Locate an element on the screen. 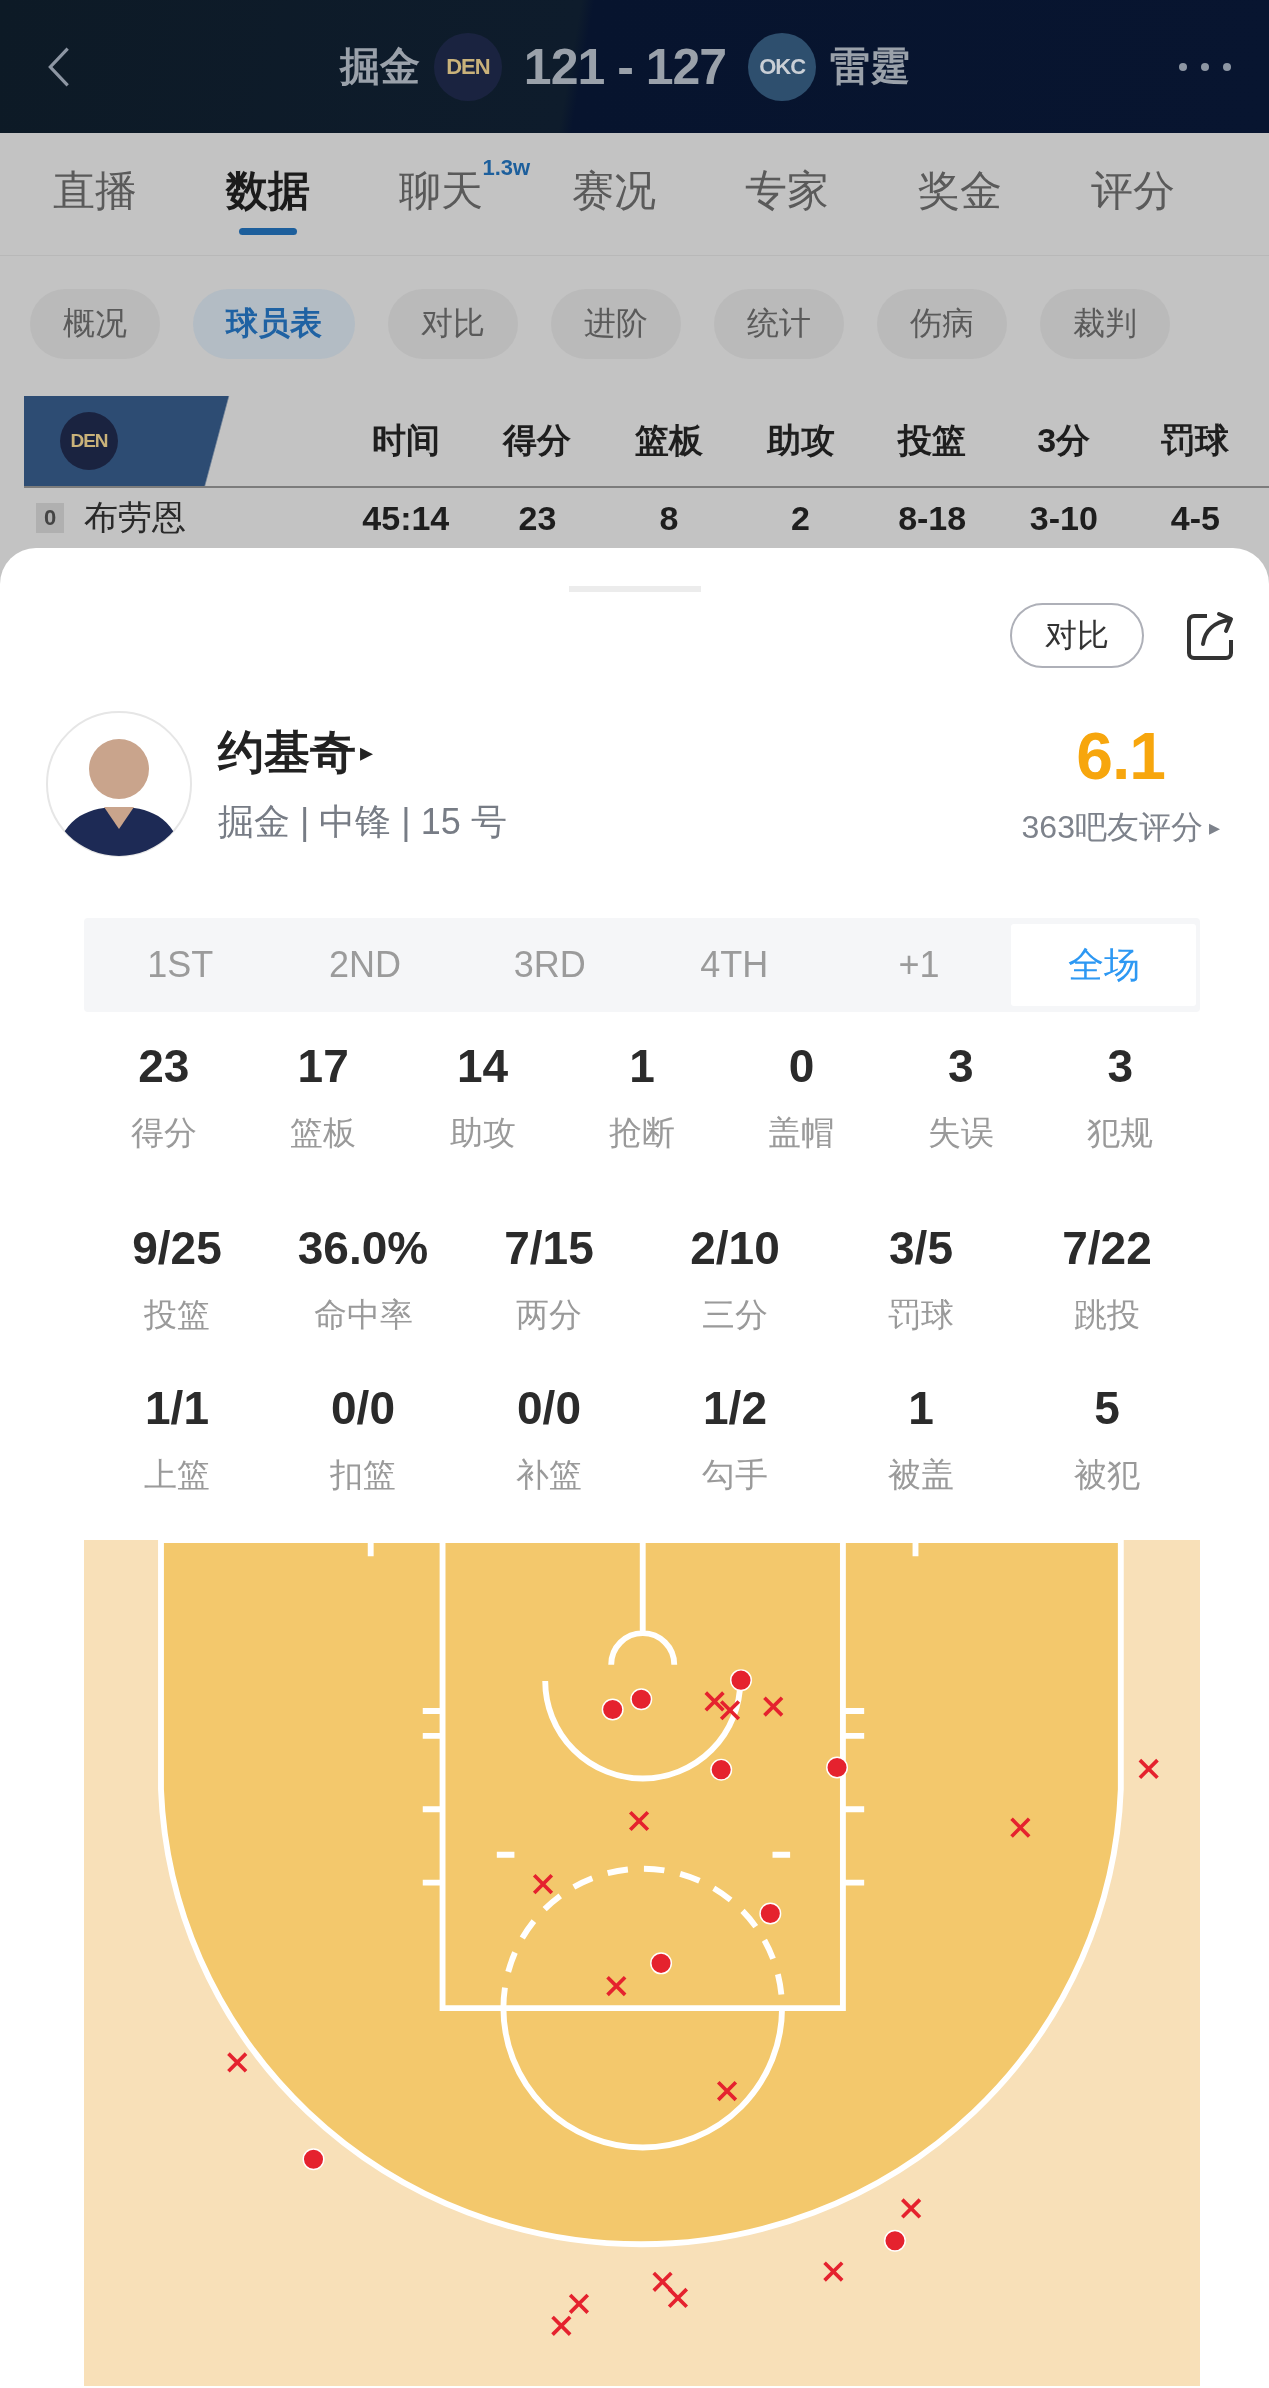 The image size is (1269, 2388). chat-count: 1.3w is located at coordinates (506, 168).